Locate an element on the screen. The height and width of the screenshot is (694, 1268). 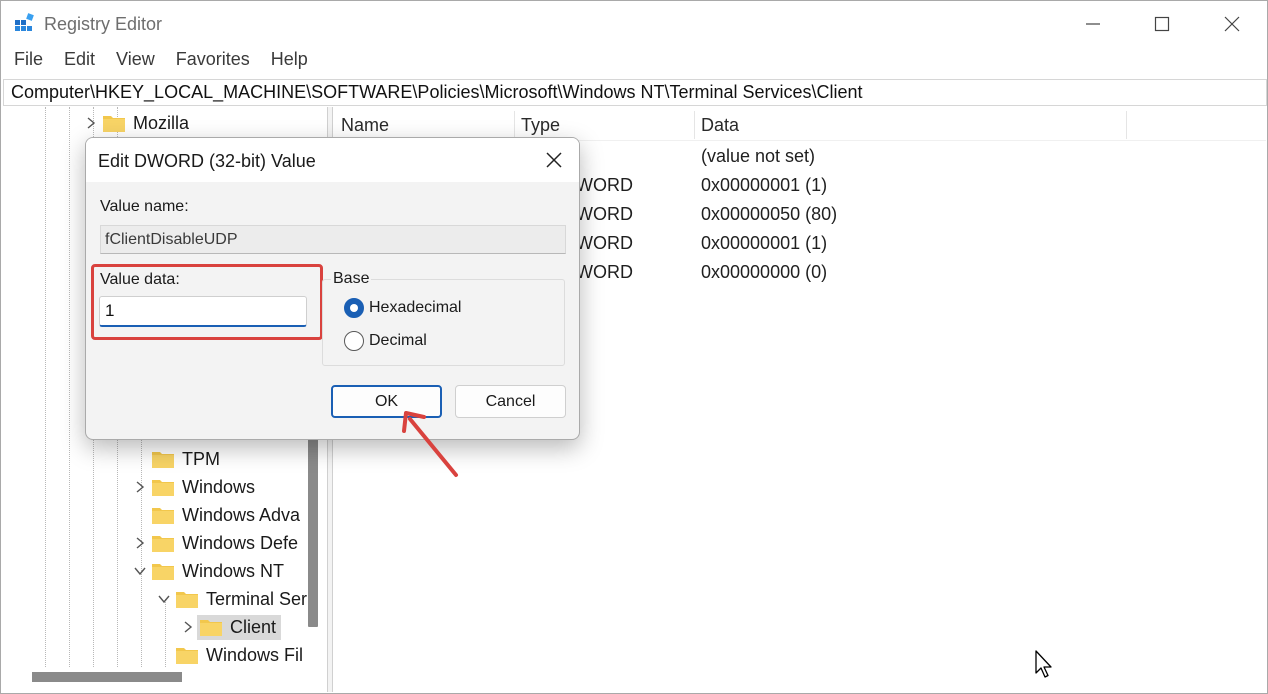
title-bar: Registry Editor is located at coordinates (634, 24).